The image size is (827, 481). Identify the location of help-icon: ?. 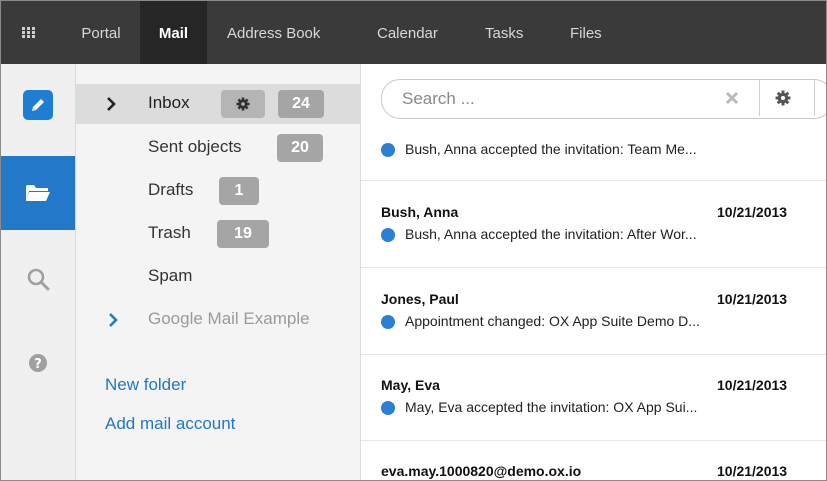
(38, 363).